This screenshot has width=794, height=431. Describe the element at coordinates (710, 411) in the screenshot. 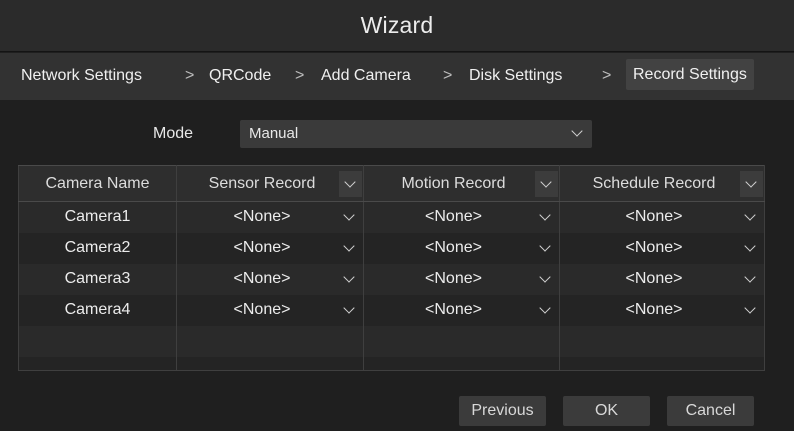

I see `cancel-button: Cancel` at that location.